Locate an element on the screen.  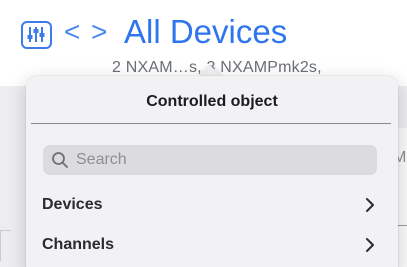
menu-item-channels: Channels is located at coordinates (212, 245).